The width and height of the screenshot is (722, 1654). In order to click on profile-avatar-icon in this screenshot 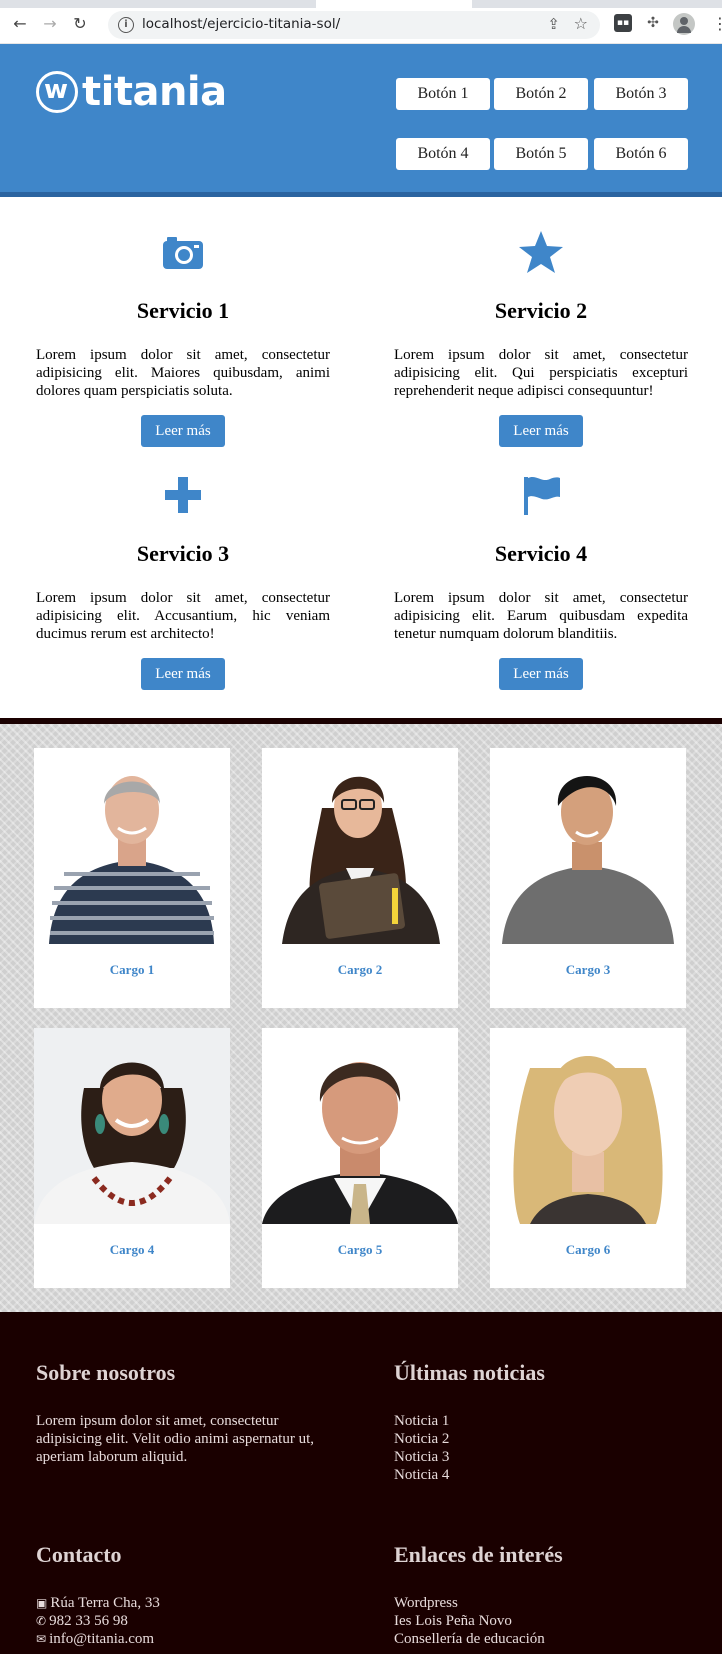, I will do `click(684, 24)`.